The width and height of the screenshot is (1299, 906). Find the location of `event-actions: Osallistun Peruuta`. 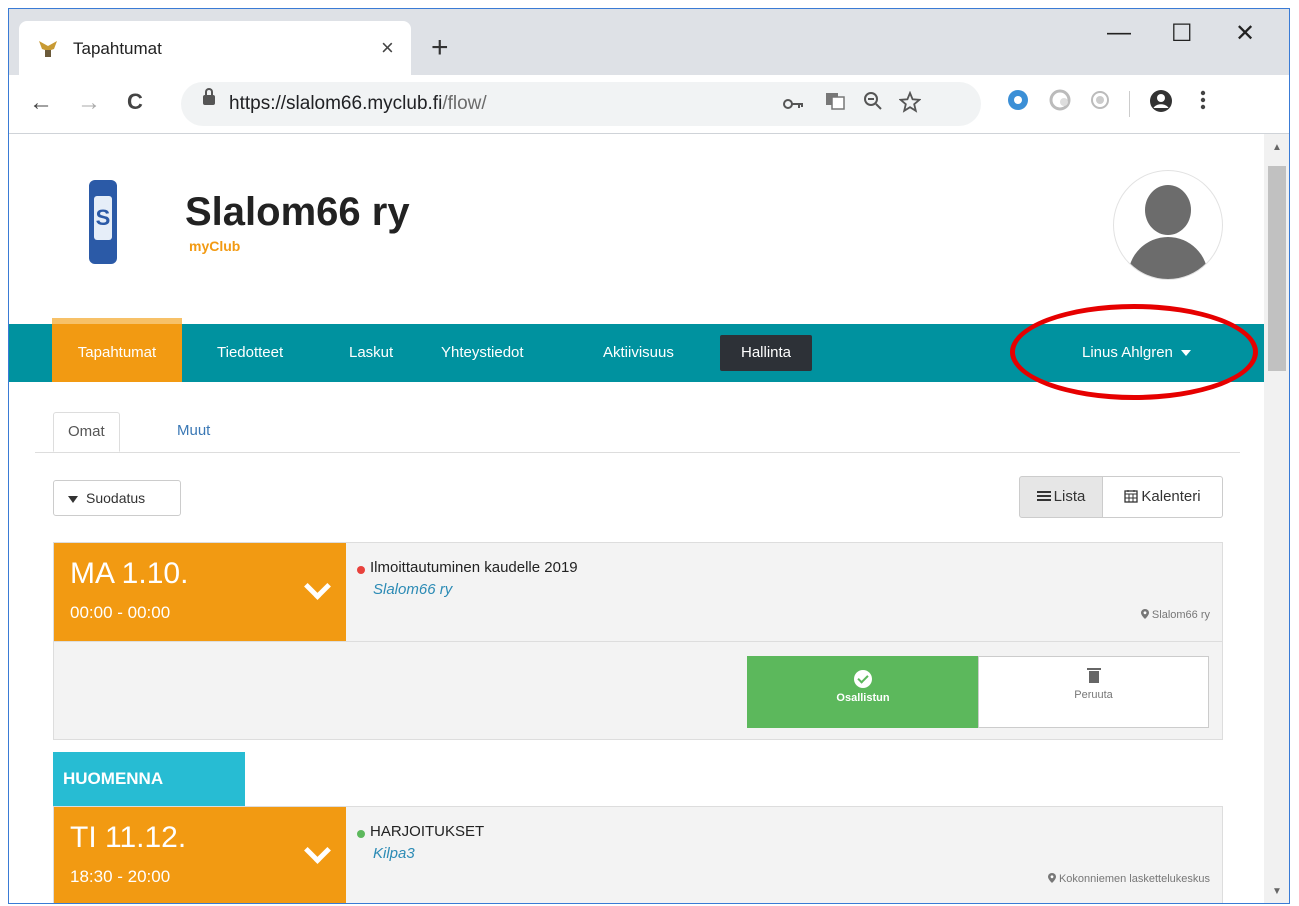

event-actions: Osallistun Peruuta is located at coordinates (638, 690).